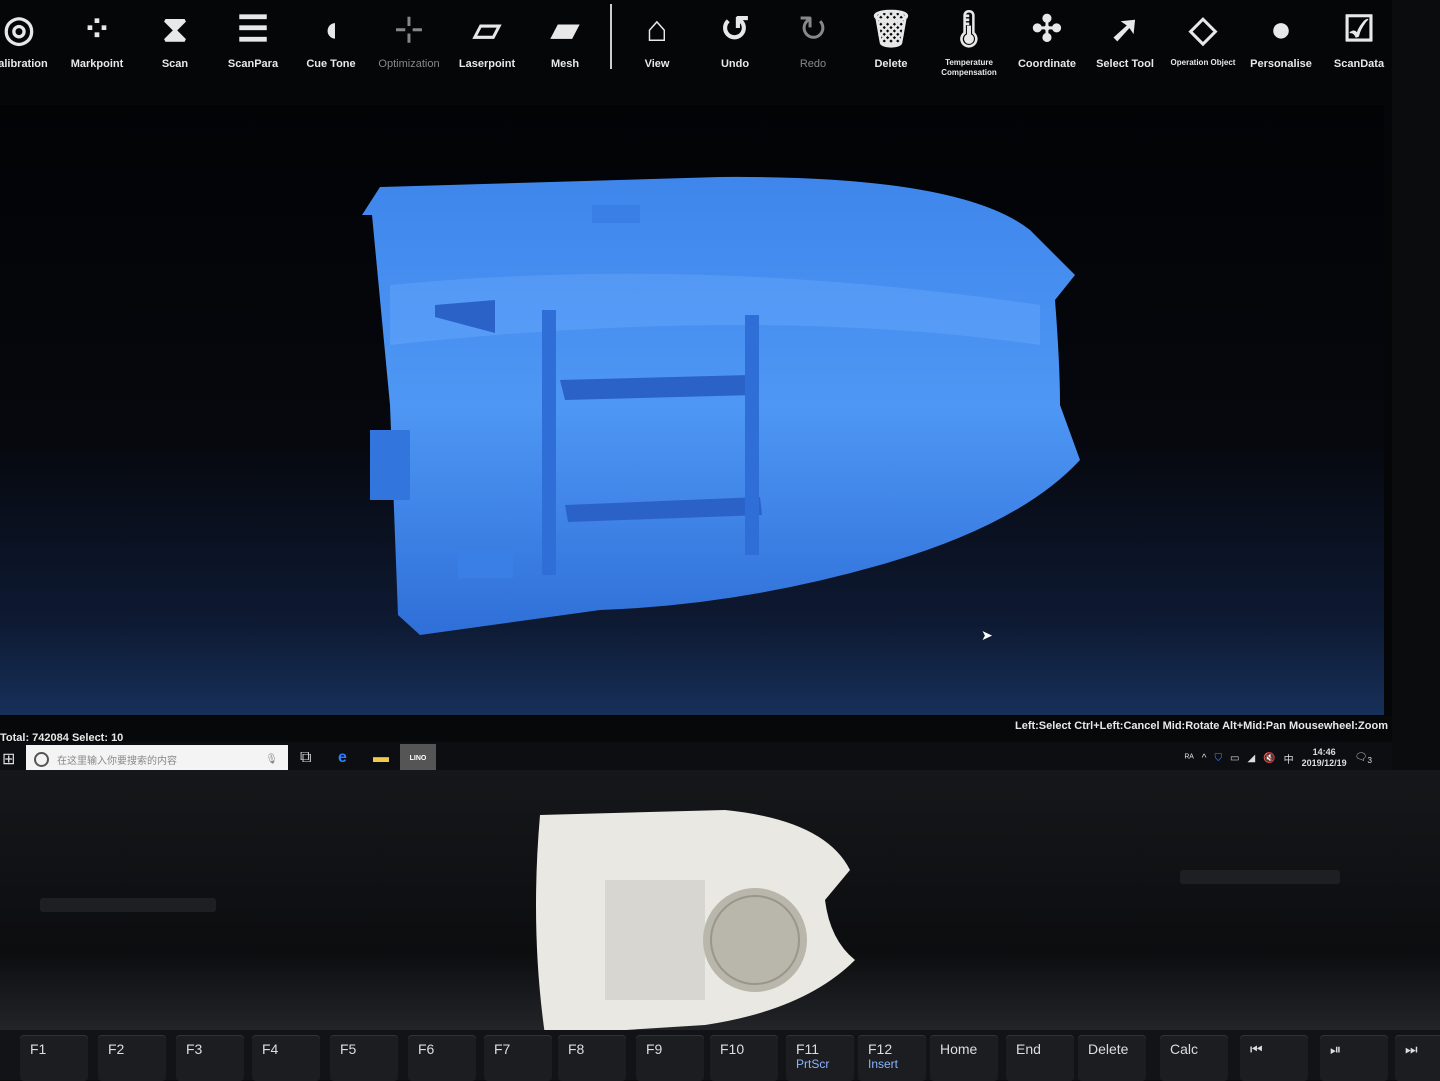 This screenshot has height=1081, width=1440. I want to click on toolbar-scan-button: ⧗ Scan, so click(175, 35).